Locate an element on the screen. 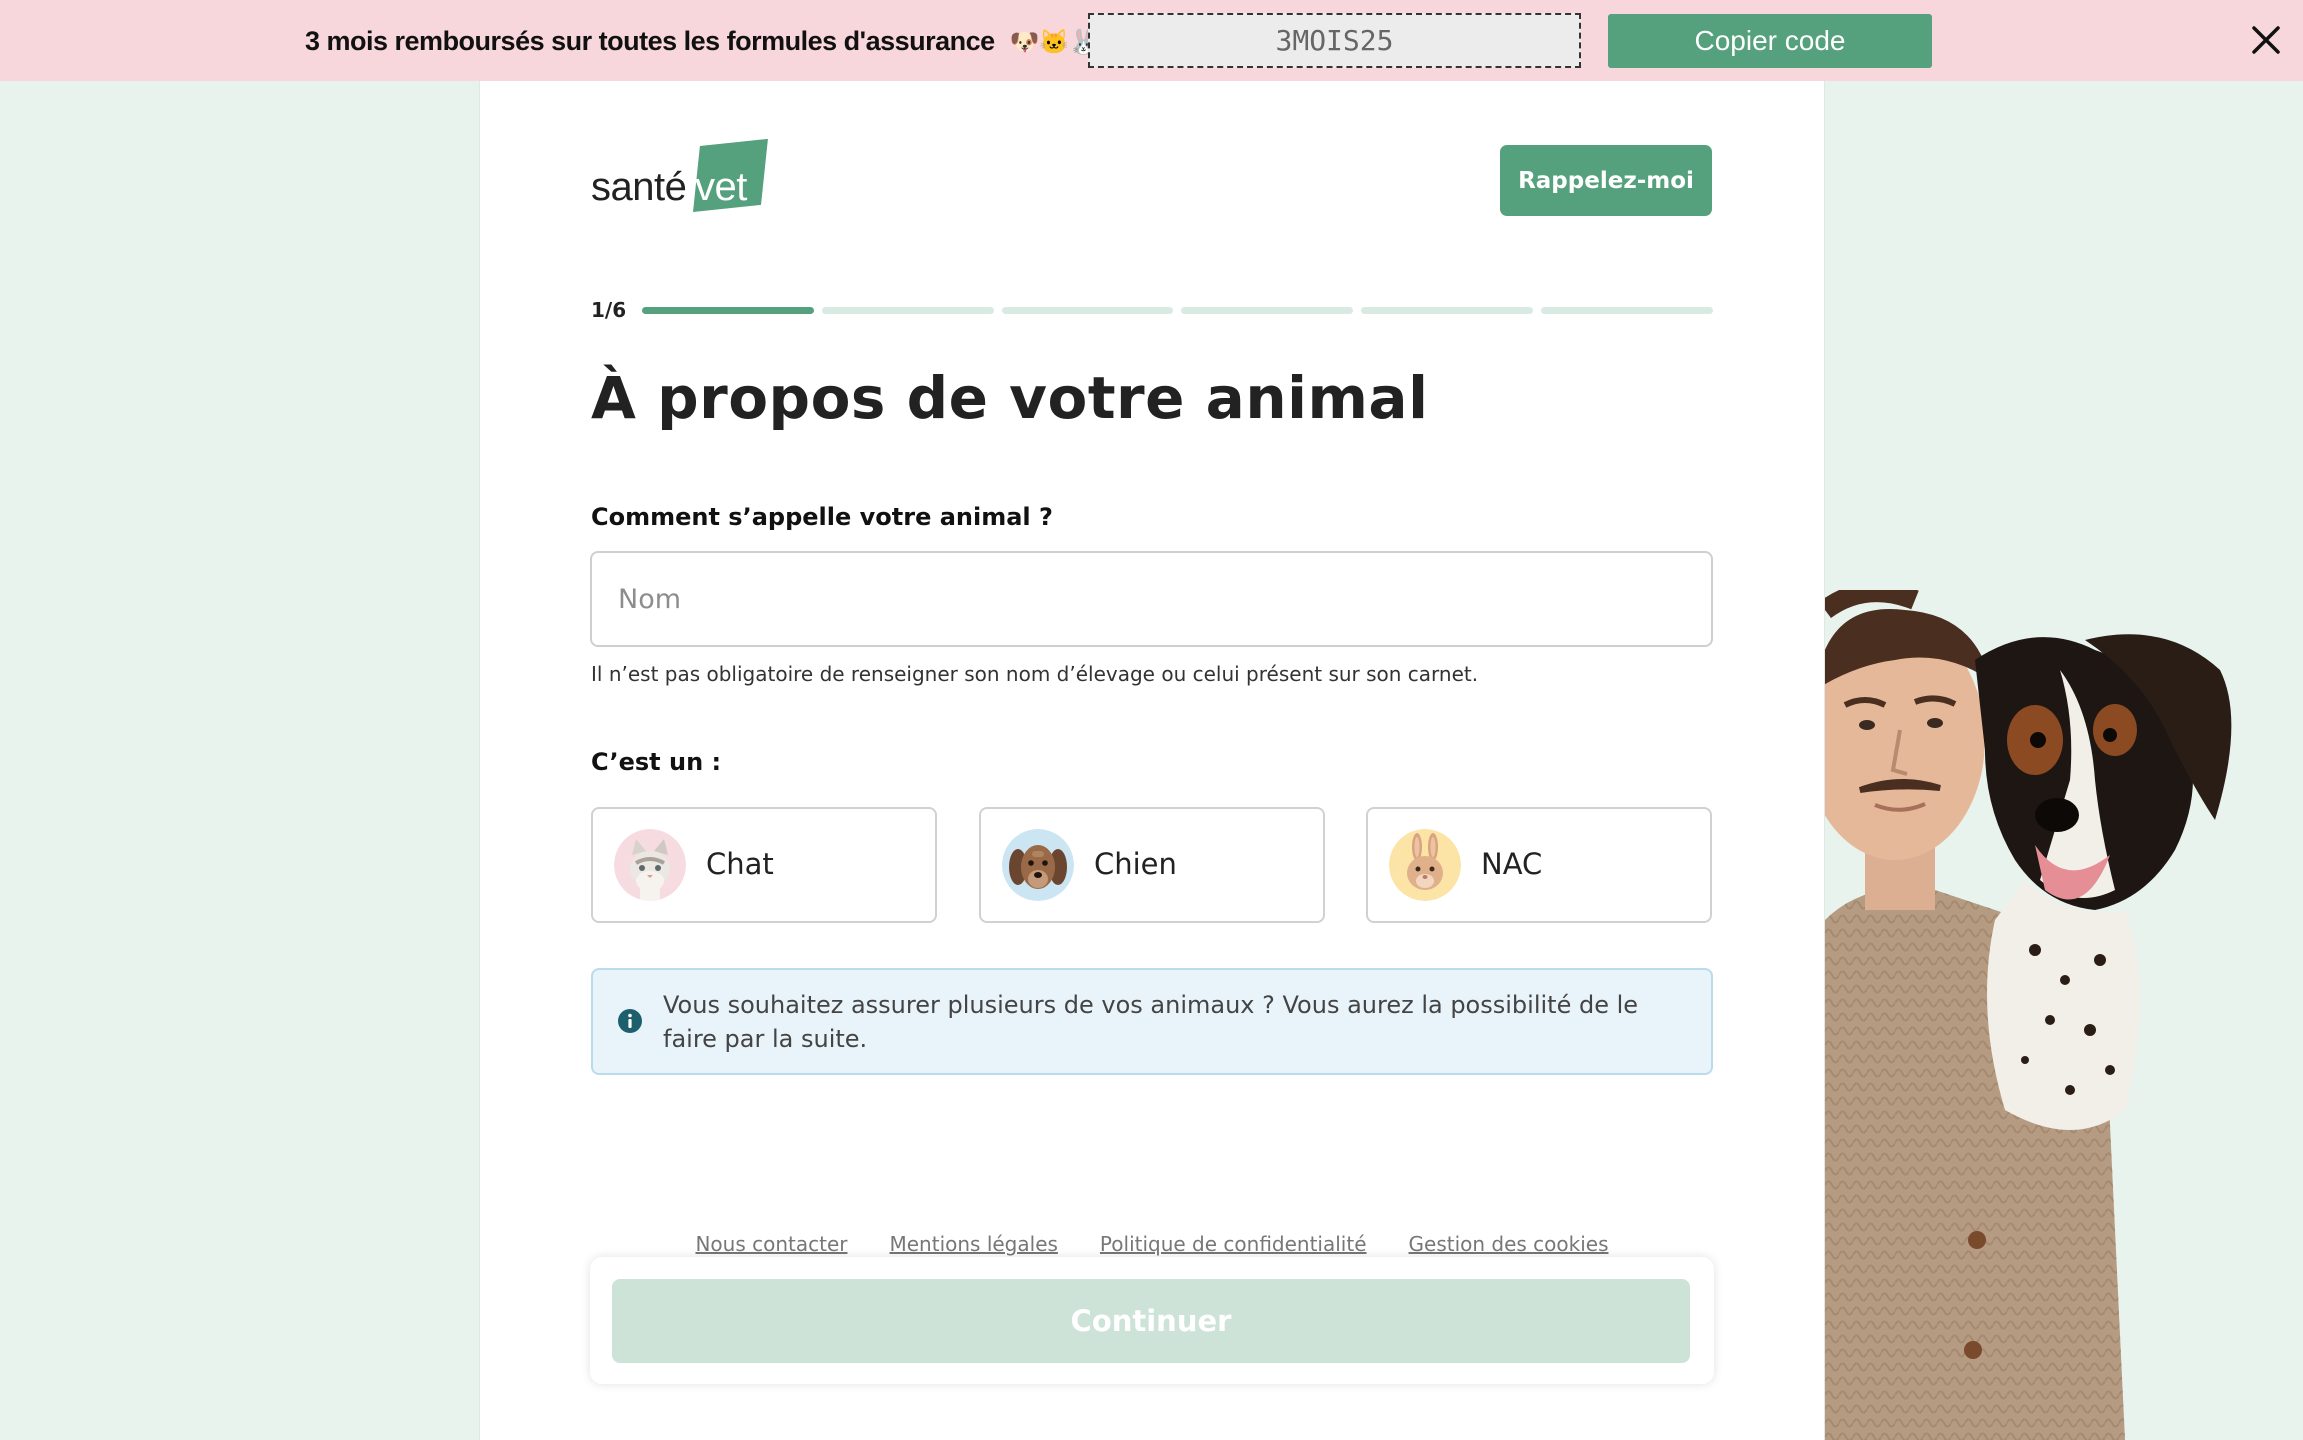  hero-image is located at coordinates (2064, 1015).